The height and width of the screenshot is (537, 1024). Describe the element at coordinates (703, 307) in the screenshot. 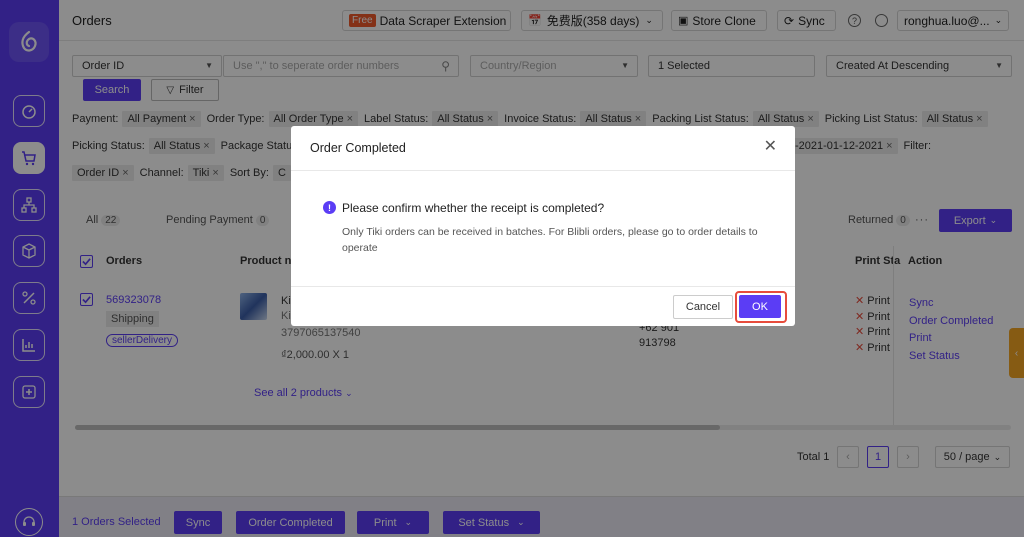

I see `cancel-button: Cancel` at that location.